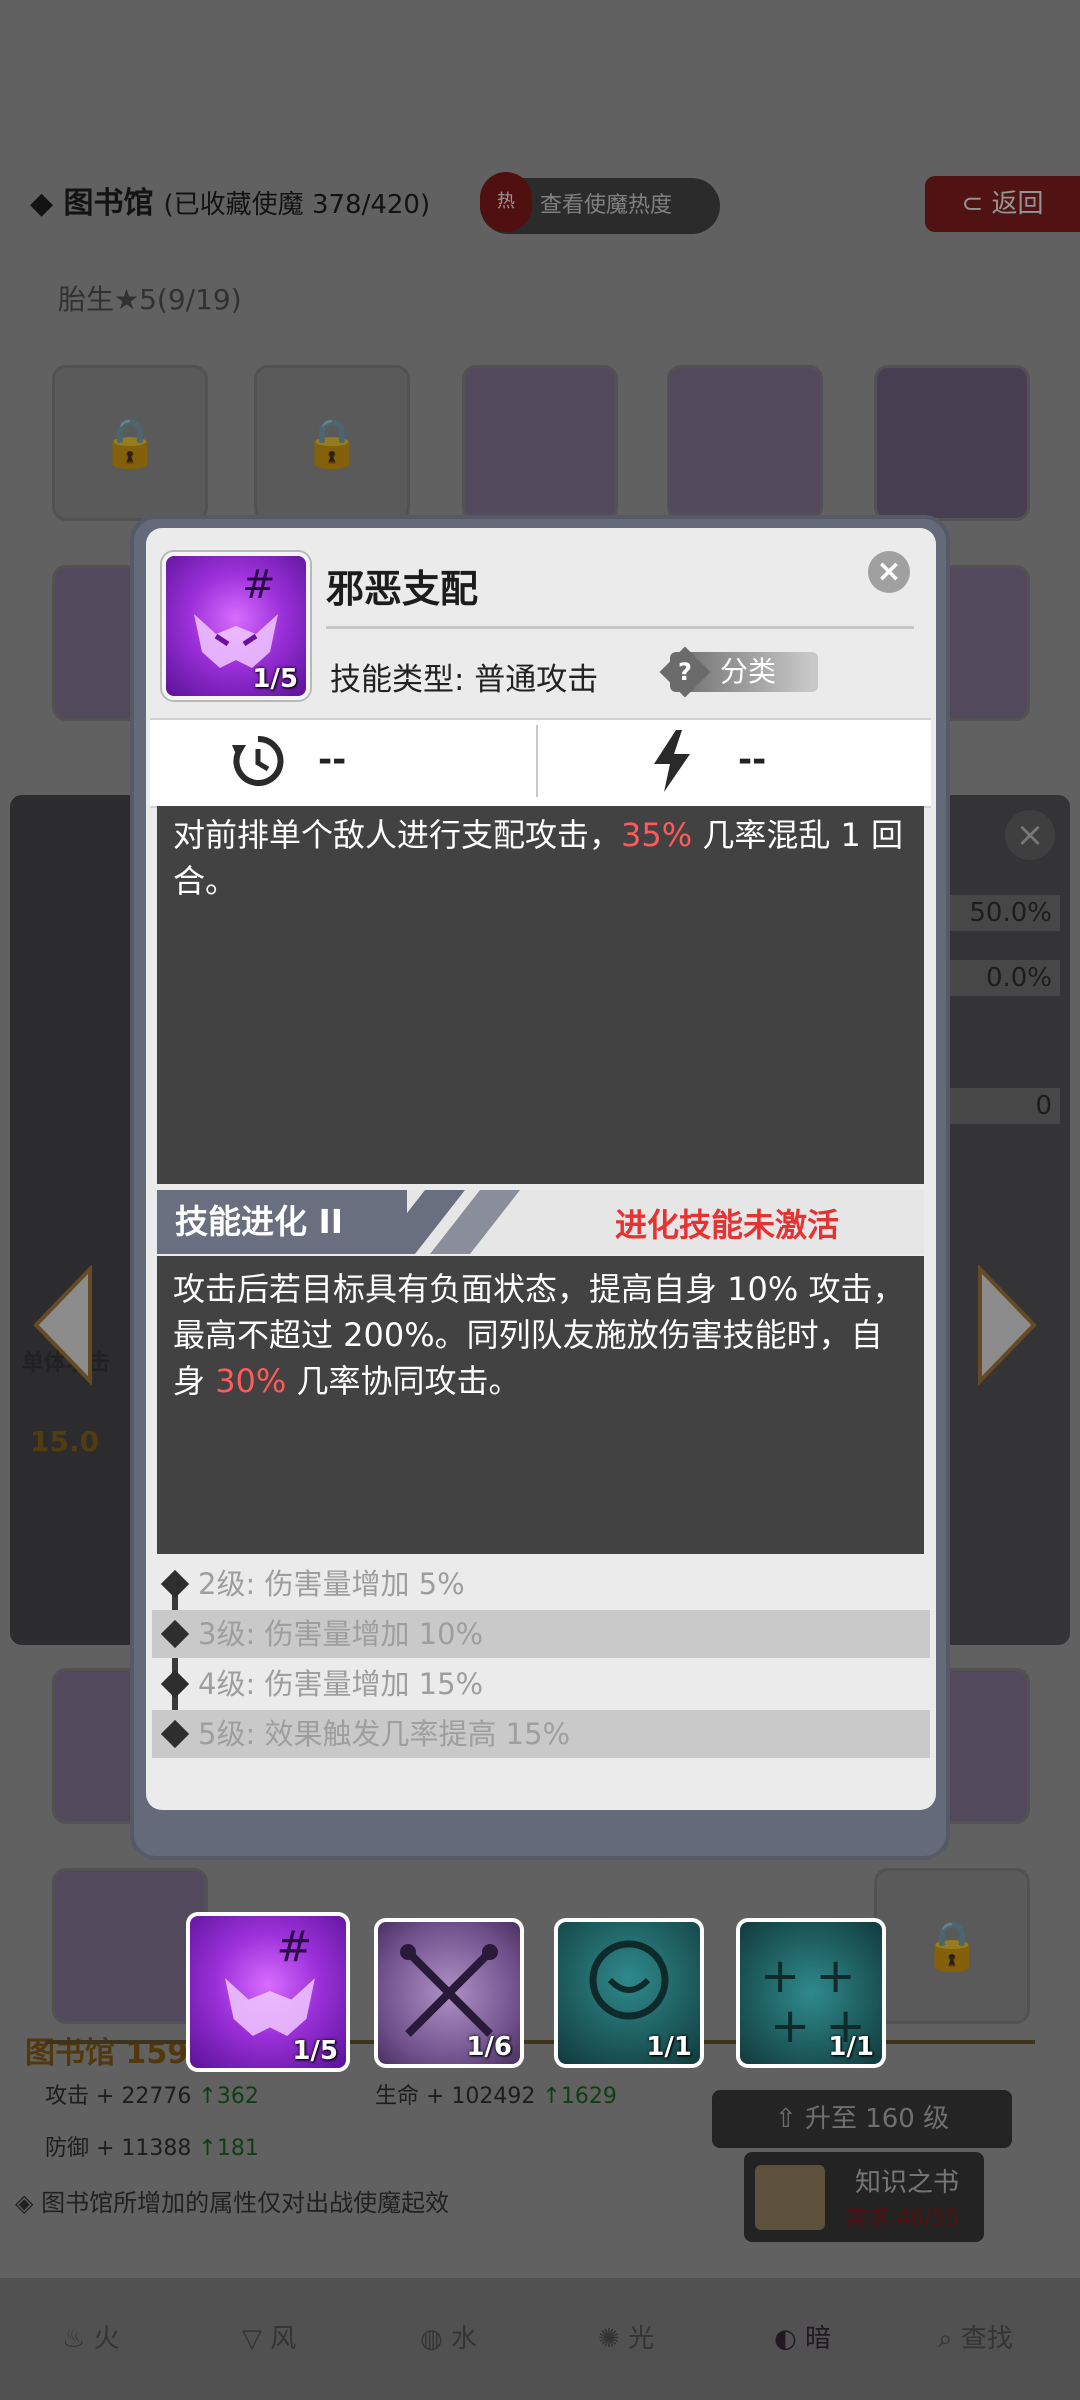  I want to click on skill-description: 对前排单个敌人进行支配攻击，35% 几率混乱 1 回合。, so click(538, 858).